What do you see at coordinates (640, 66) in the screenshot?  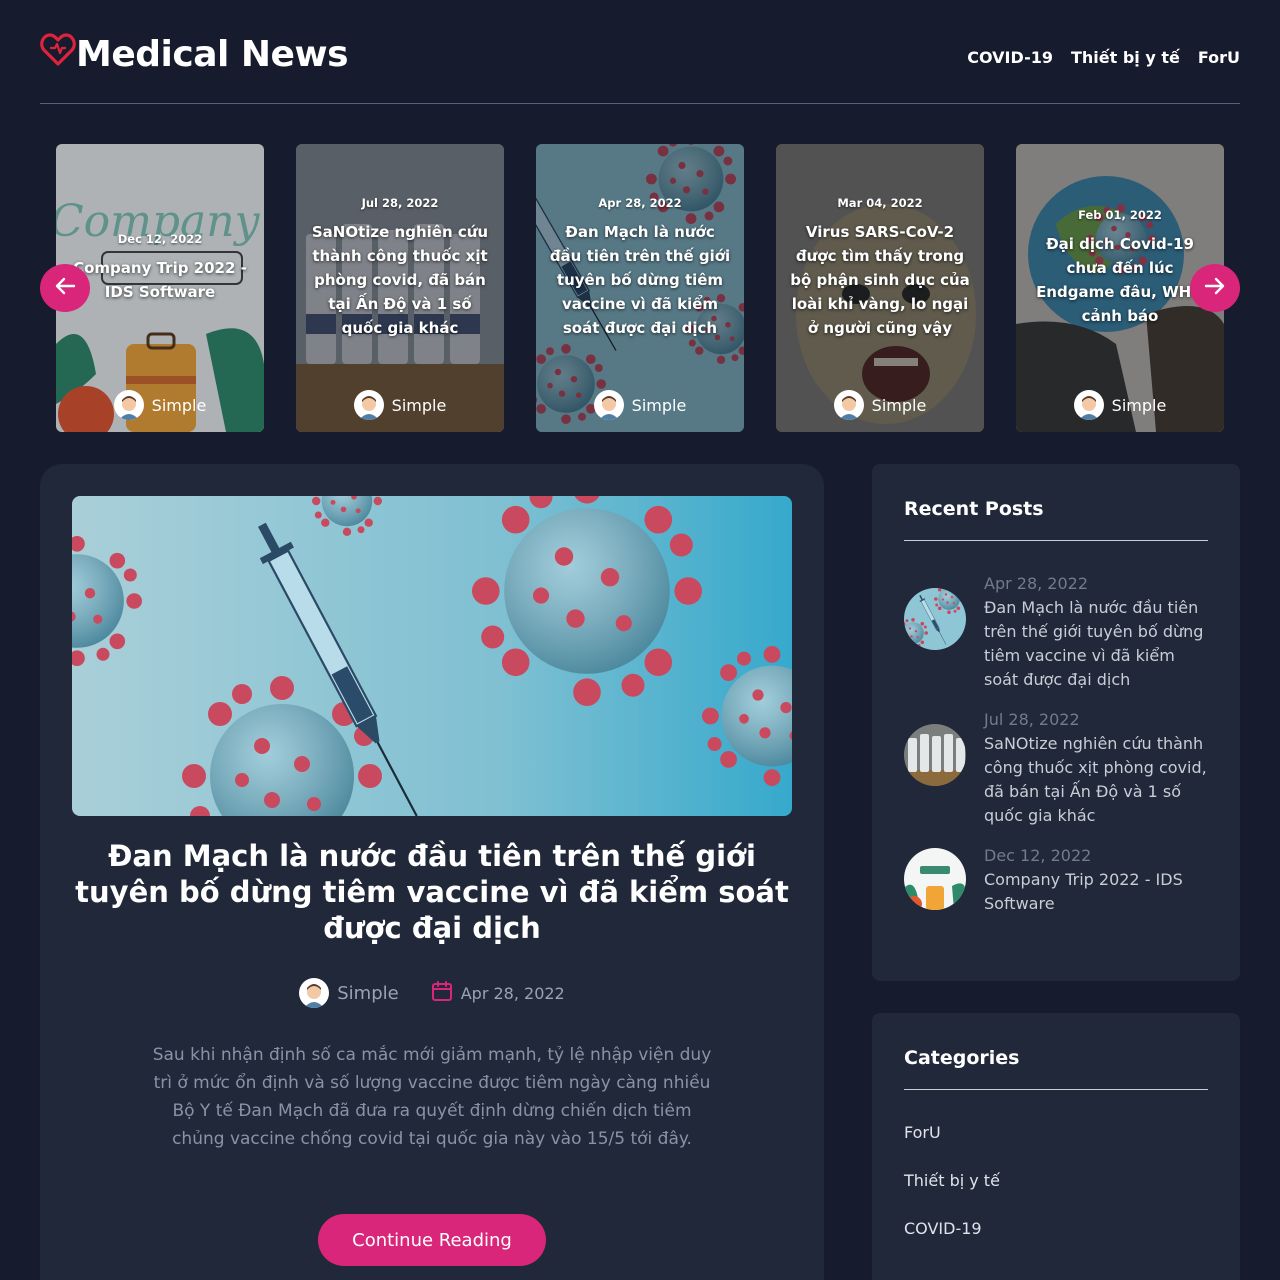 I see `site-header: Medical News COVID-19 Thiết bị y tế ForU` at bounding box center [640, 66].